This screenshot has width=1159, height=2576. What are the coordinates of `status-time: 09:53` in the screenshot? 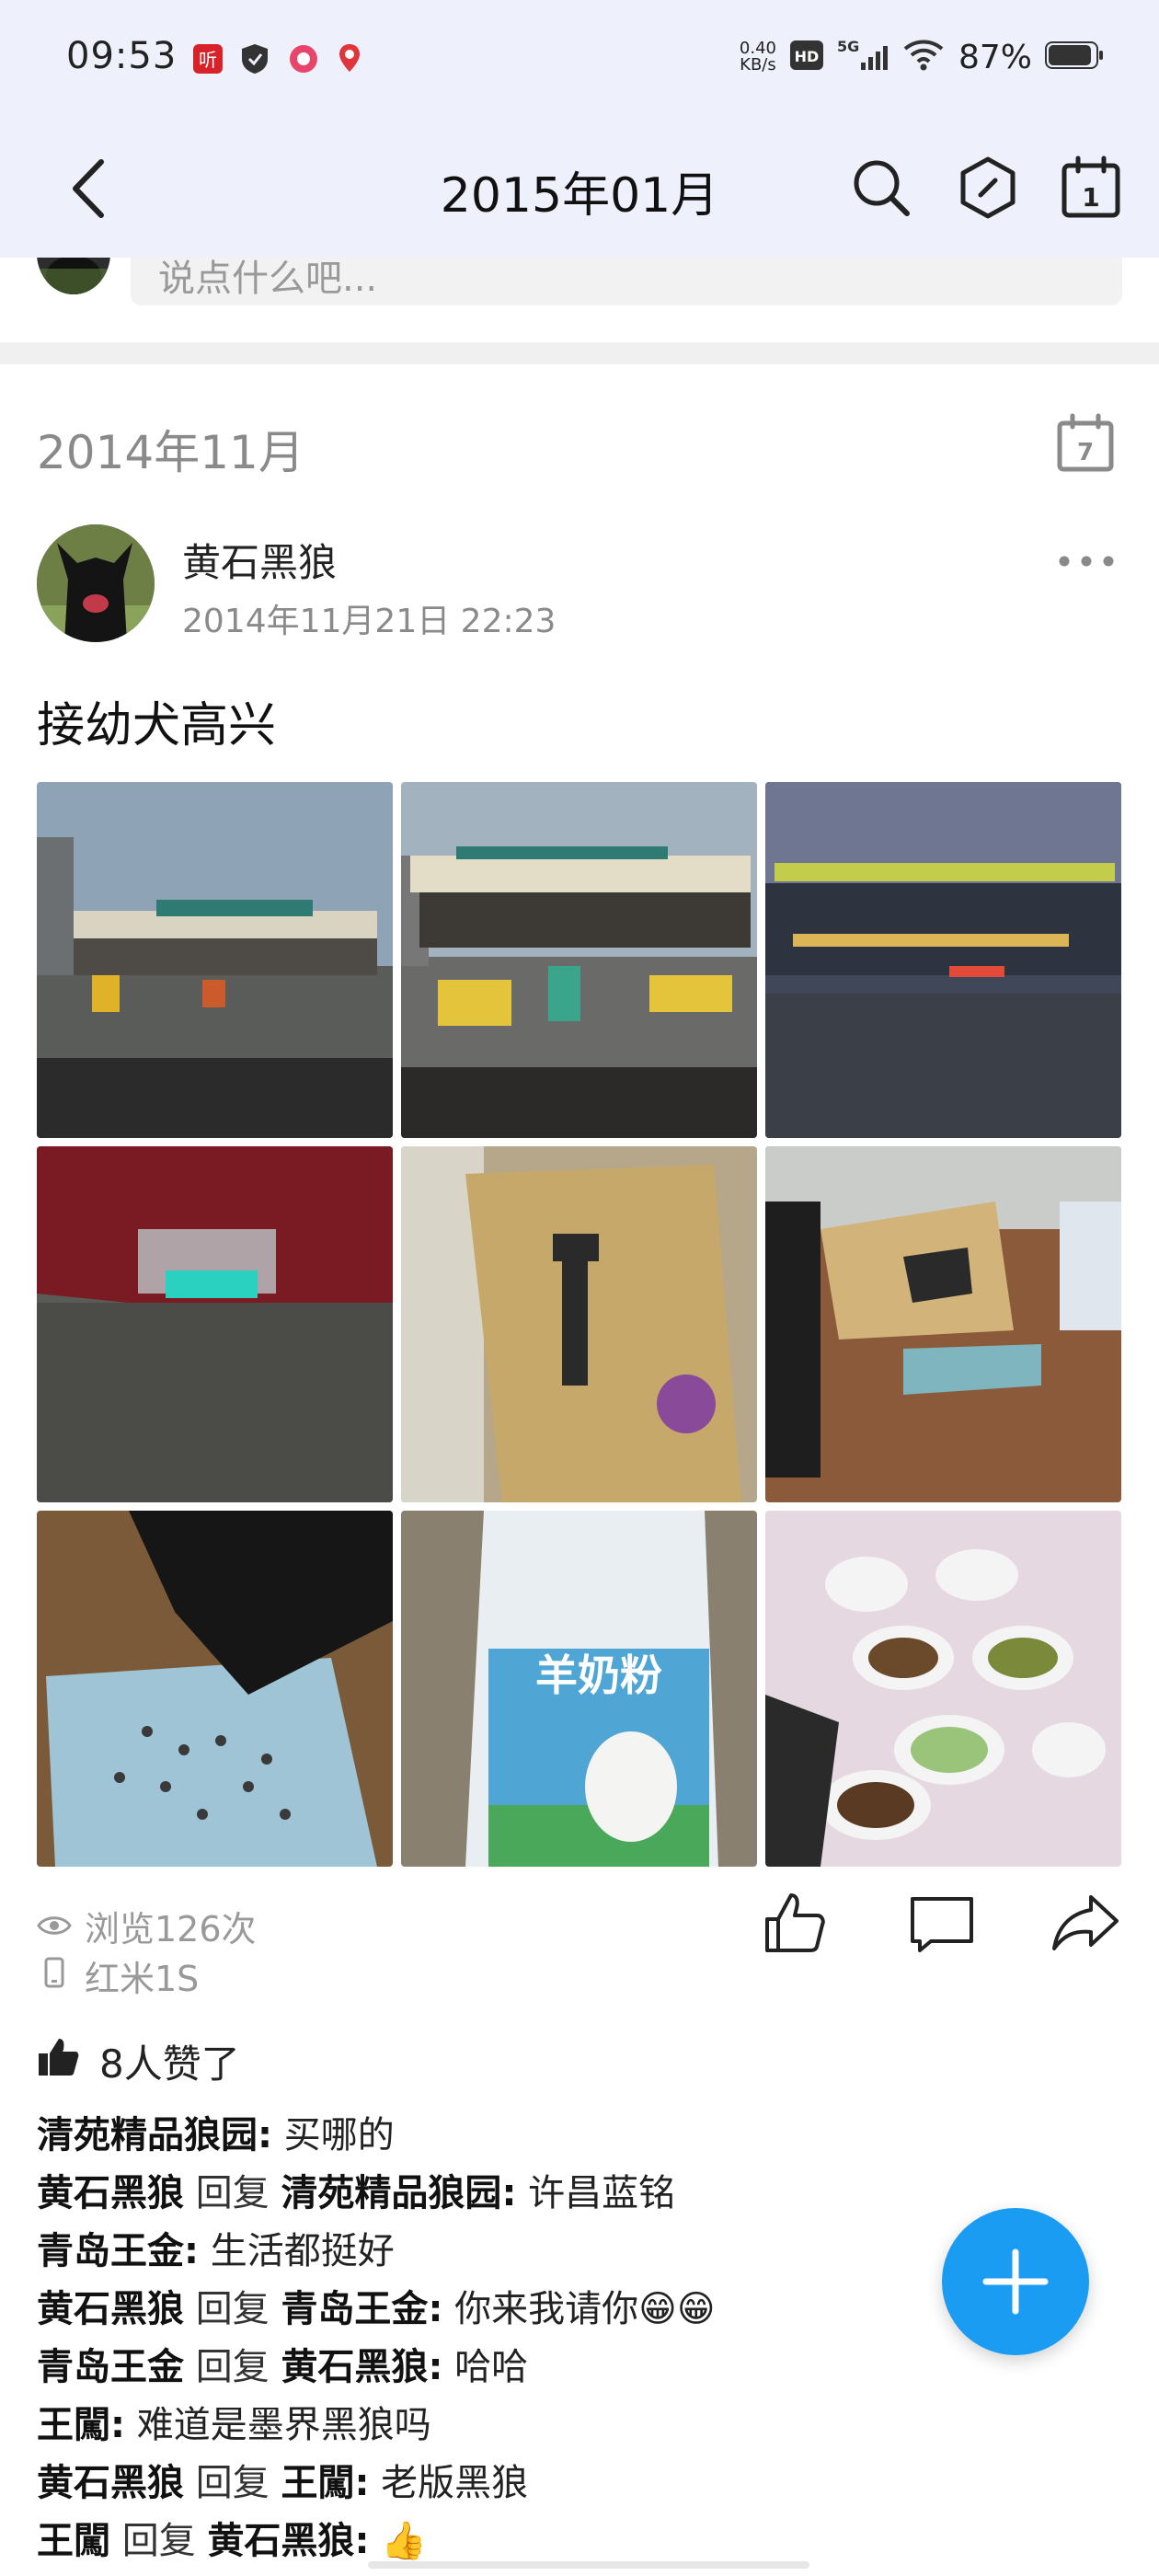 It's located at (122, 56).